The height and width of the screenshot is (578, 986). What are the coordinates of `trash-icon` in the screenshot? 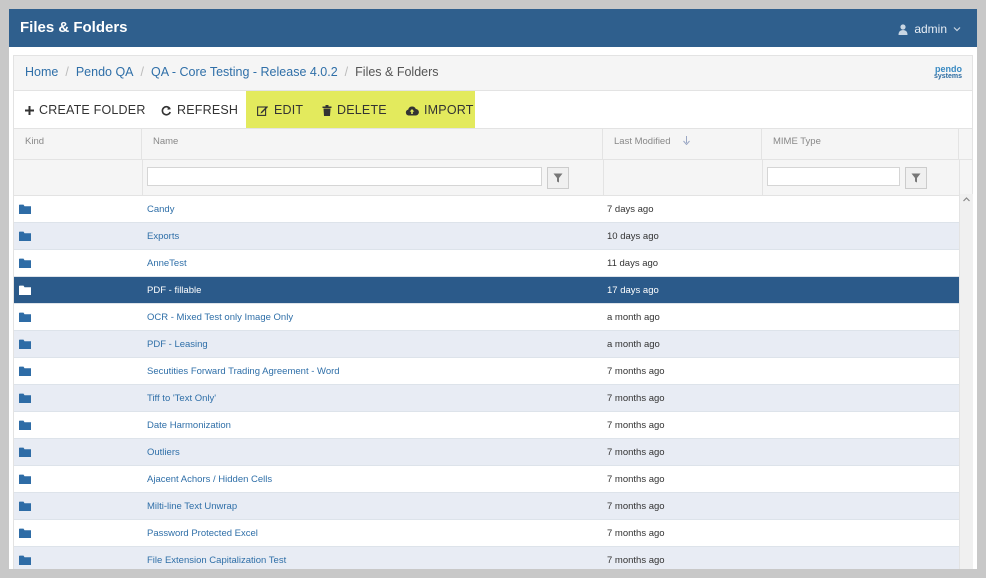 It's located at (327, 110).